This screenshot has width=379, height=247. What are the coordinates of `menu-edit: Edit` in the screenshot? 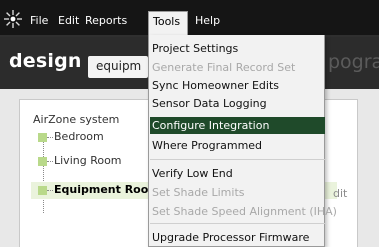 It's located at (68, 20).